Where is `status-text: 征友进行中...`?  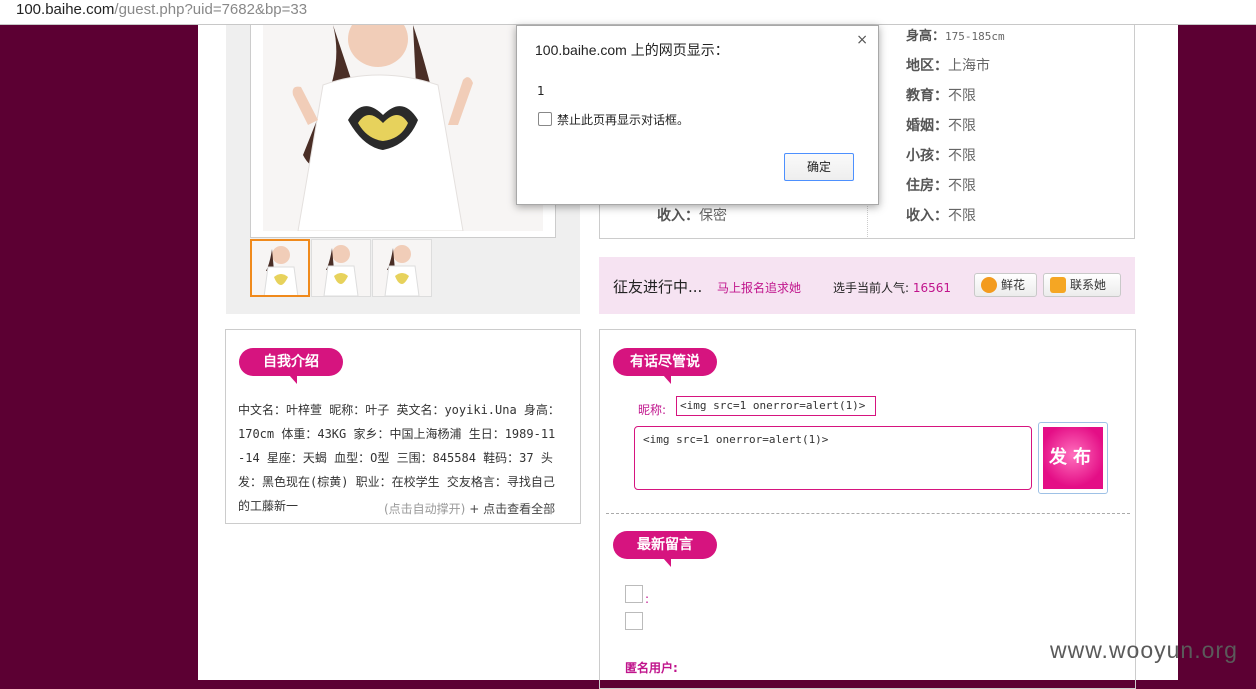
status-text: 征友进行中... is located at coordinates (658, 287).